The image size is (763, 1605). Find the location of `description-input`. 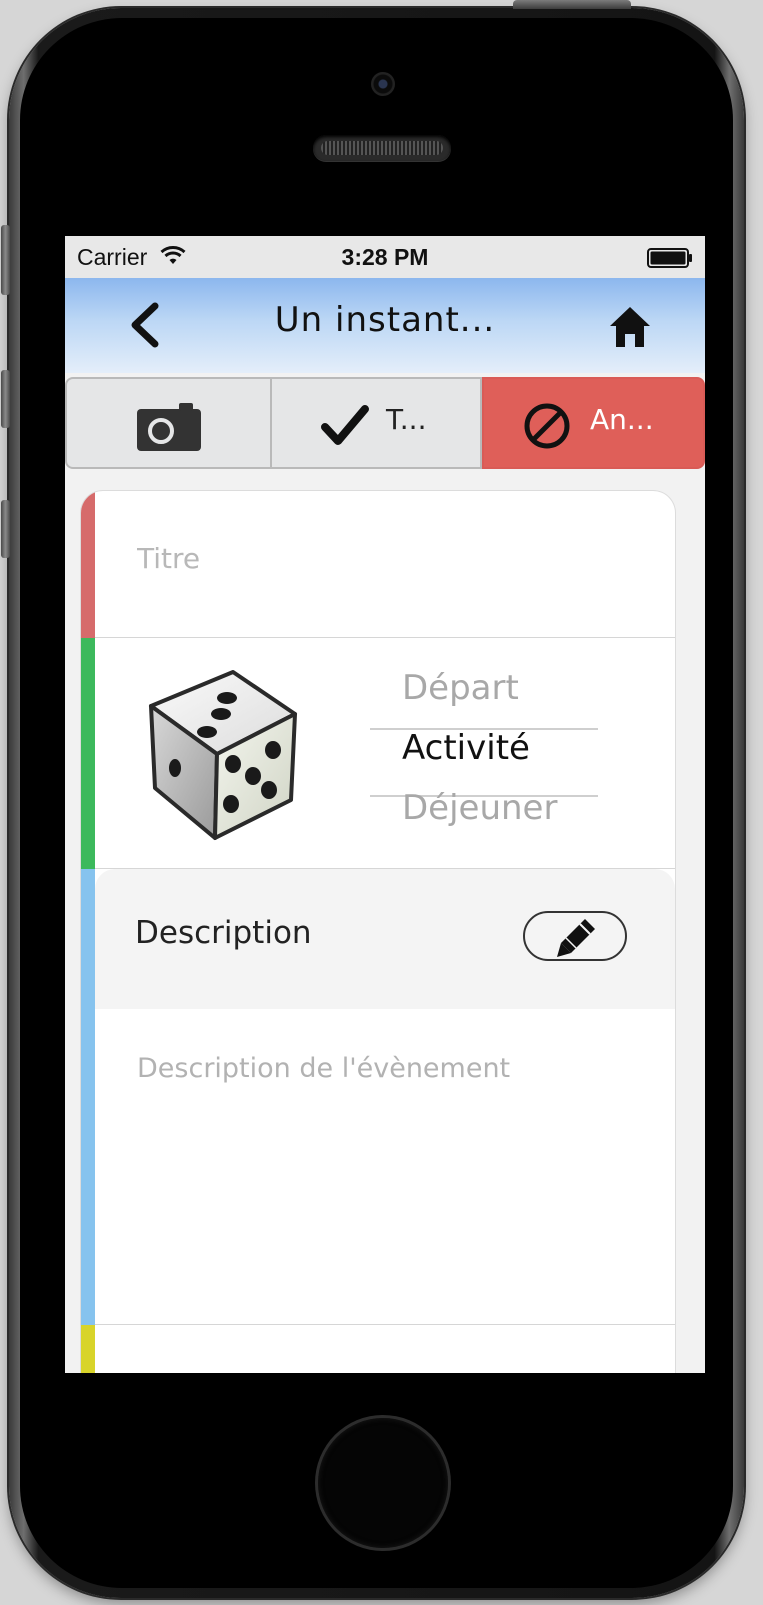

description-input is located at coordinates (397, 1183).